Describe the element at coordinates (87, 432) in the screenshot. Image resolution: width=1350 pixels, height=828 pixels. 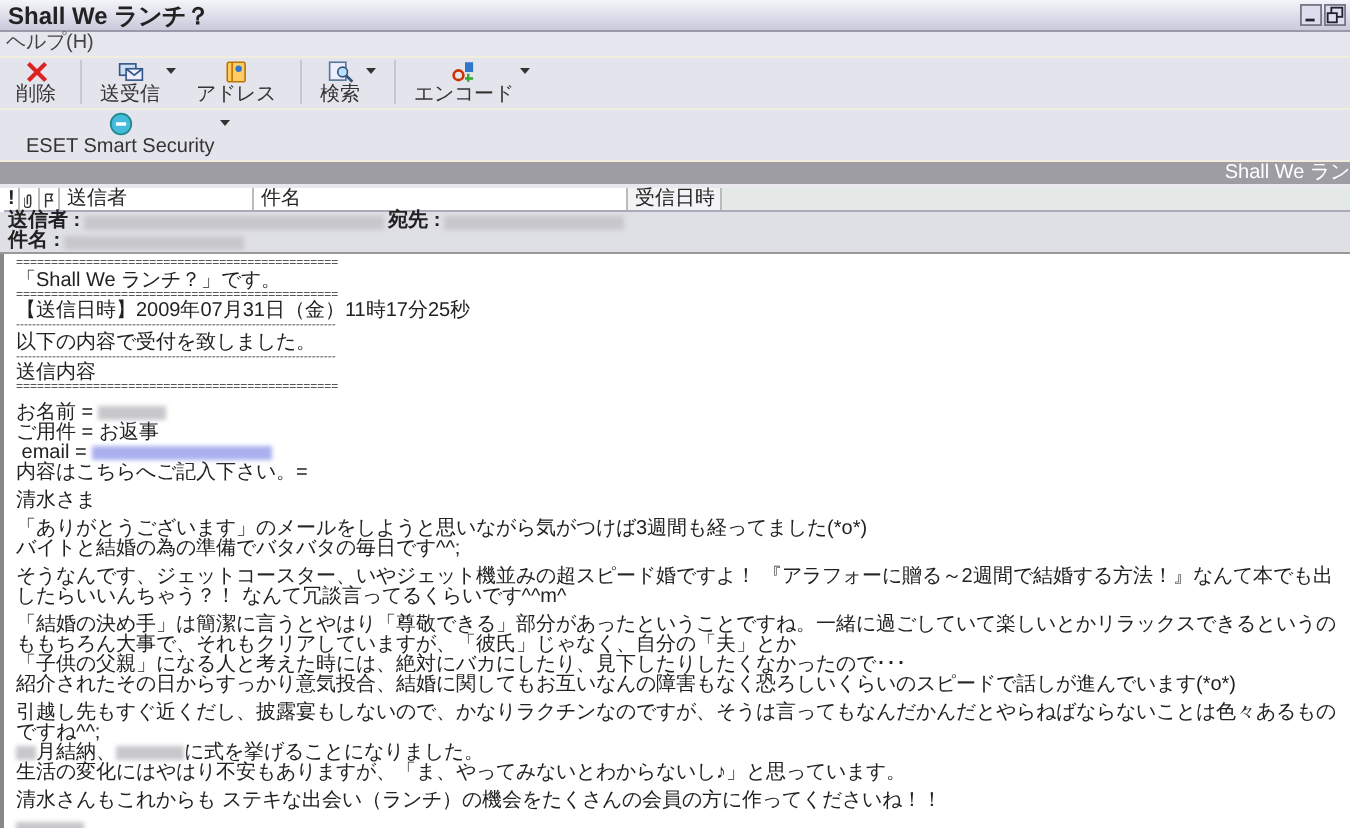
I see `body-text: ご用件 = お返事` at that location.